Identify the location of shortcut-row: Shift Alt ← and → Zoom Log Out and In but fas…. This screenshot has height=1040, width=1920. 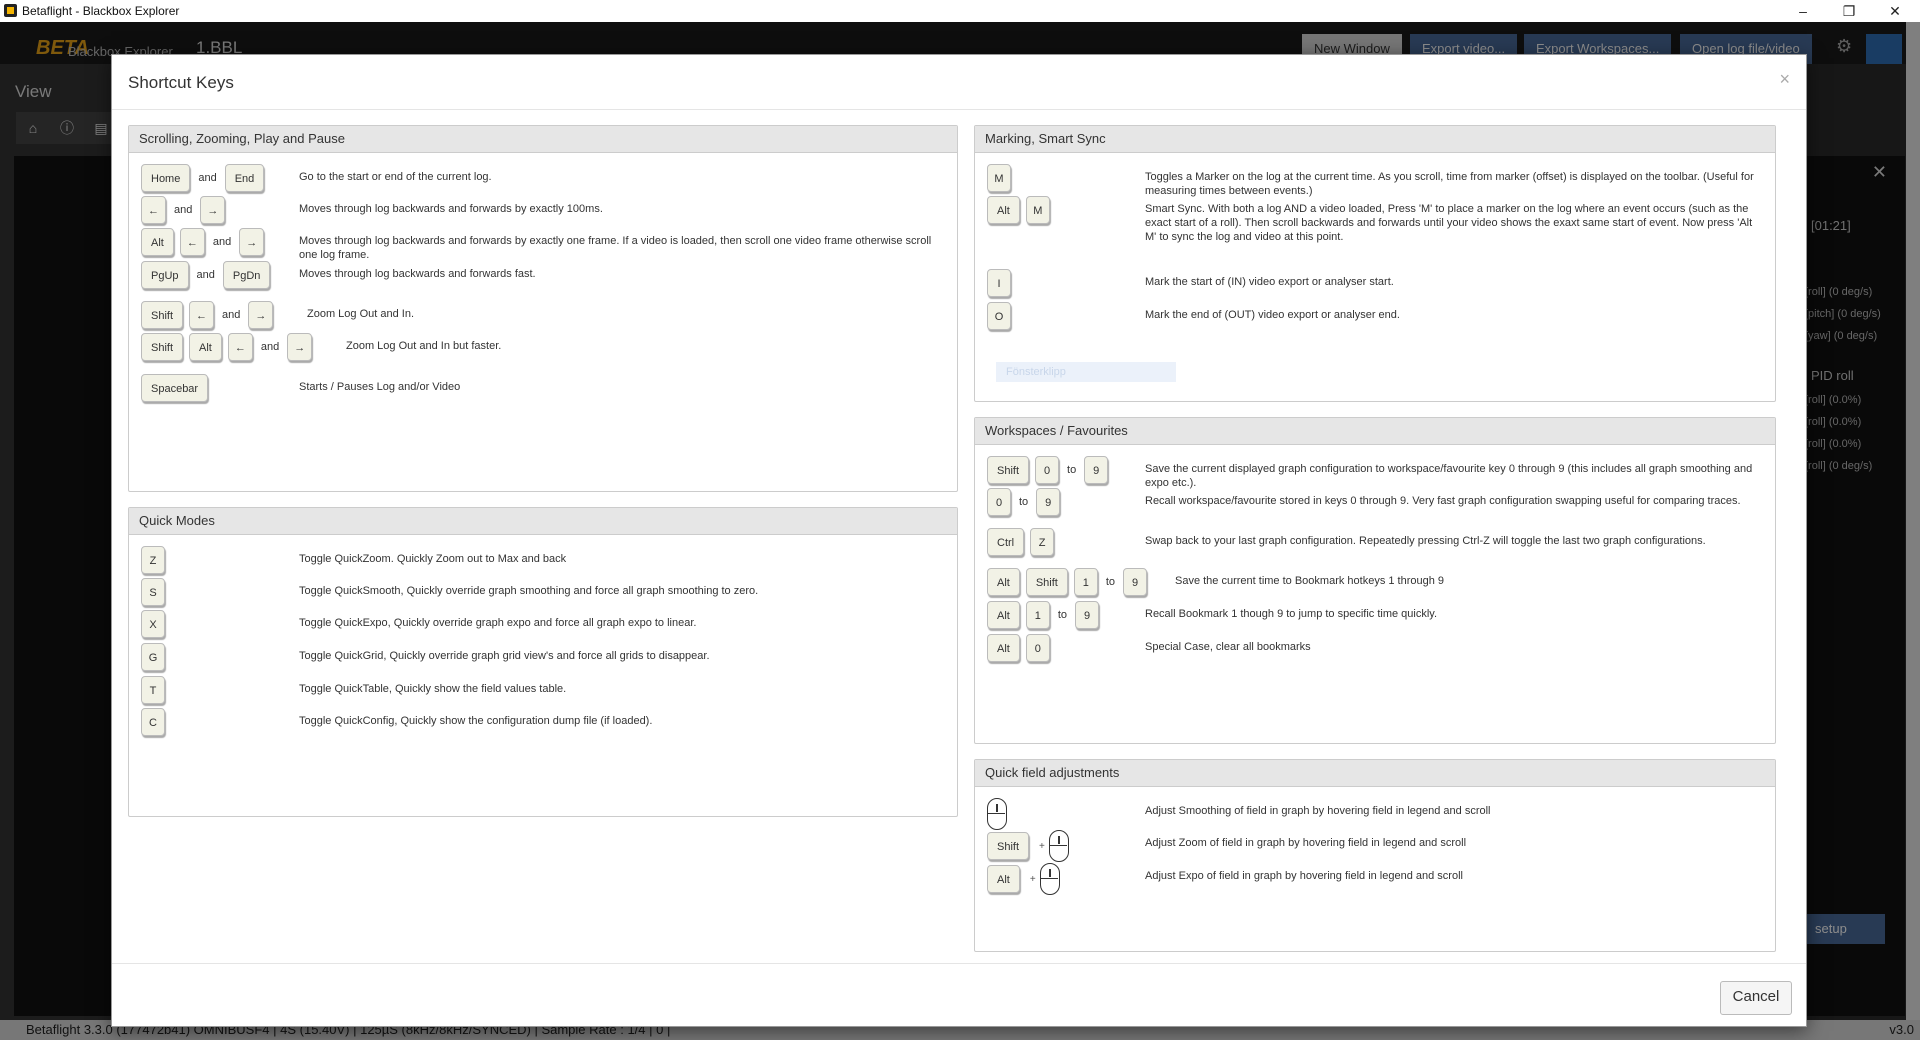
(543, 349).